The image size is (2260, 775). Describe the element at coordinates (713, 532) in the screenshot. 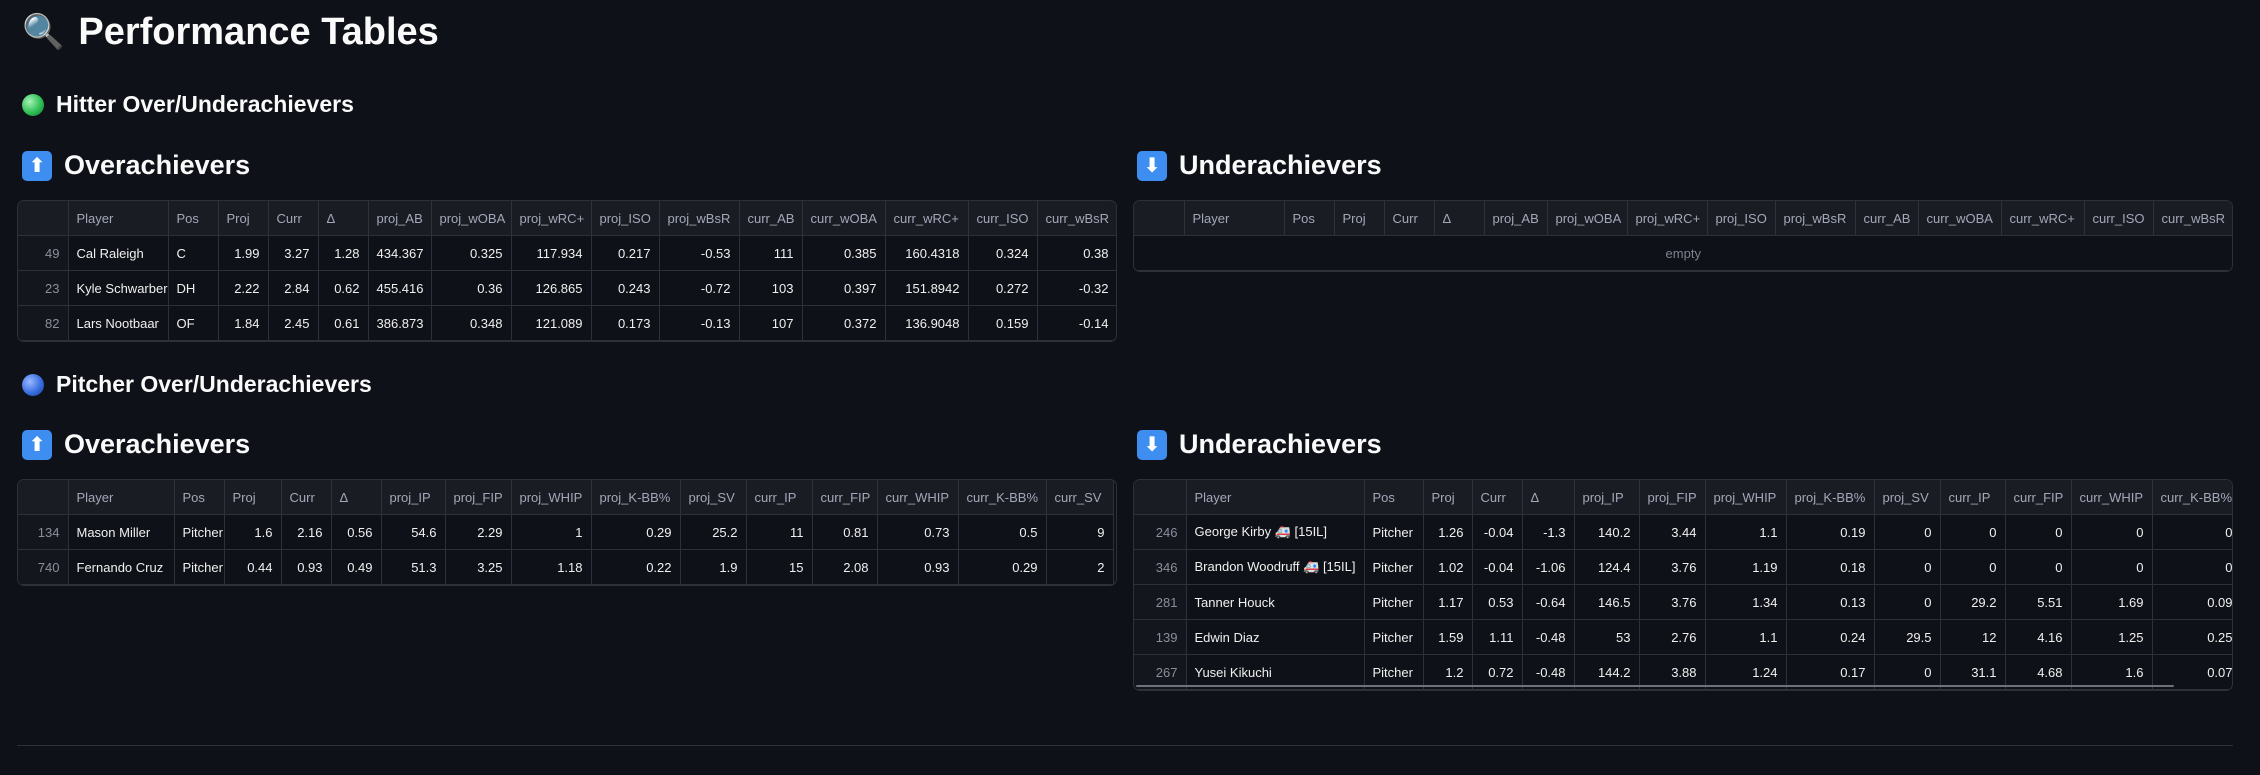

I see `table-cell: 25.2` at that location.